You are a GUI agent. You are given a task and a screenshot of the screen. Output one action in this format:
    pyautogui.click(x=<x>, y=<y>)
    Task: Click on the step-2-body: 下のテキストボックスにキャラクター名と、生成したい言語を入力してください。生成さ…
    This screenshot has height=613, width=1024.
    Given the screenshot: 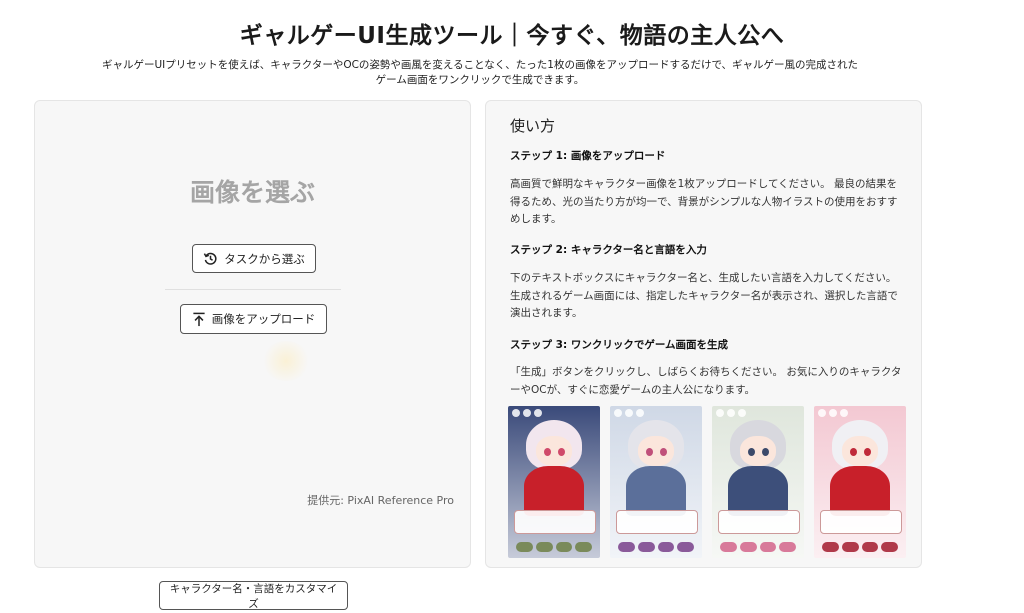 What is the action you would take?
    pyautogui.click(x=704, y=295)
    